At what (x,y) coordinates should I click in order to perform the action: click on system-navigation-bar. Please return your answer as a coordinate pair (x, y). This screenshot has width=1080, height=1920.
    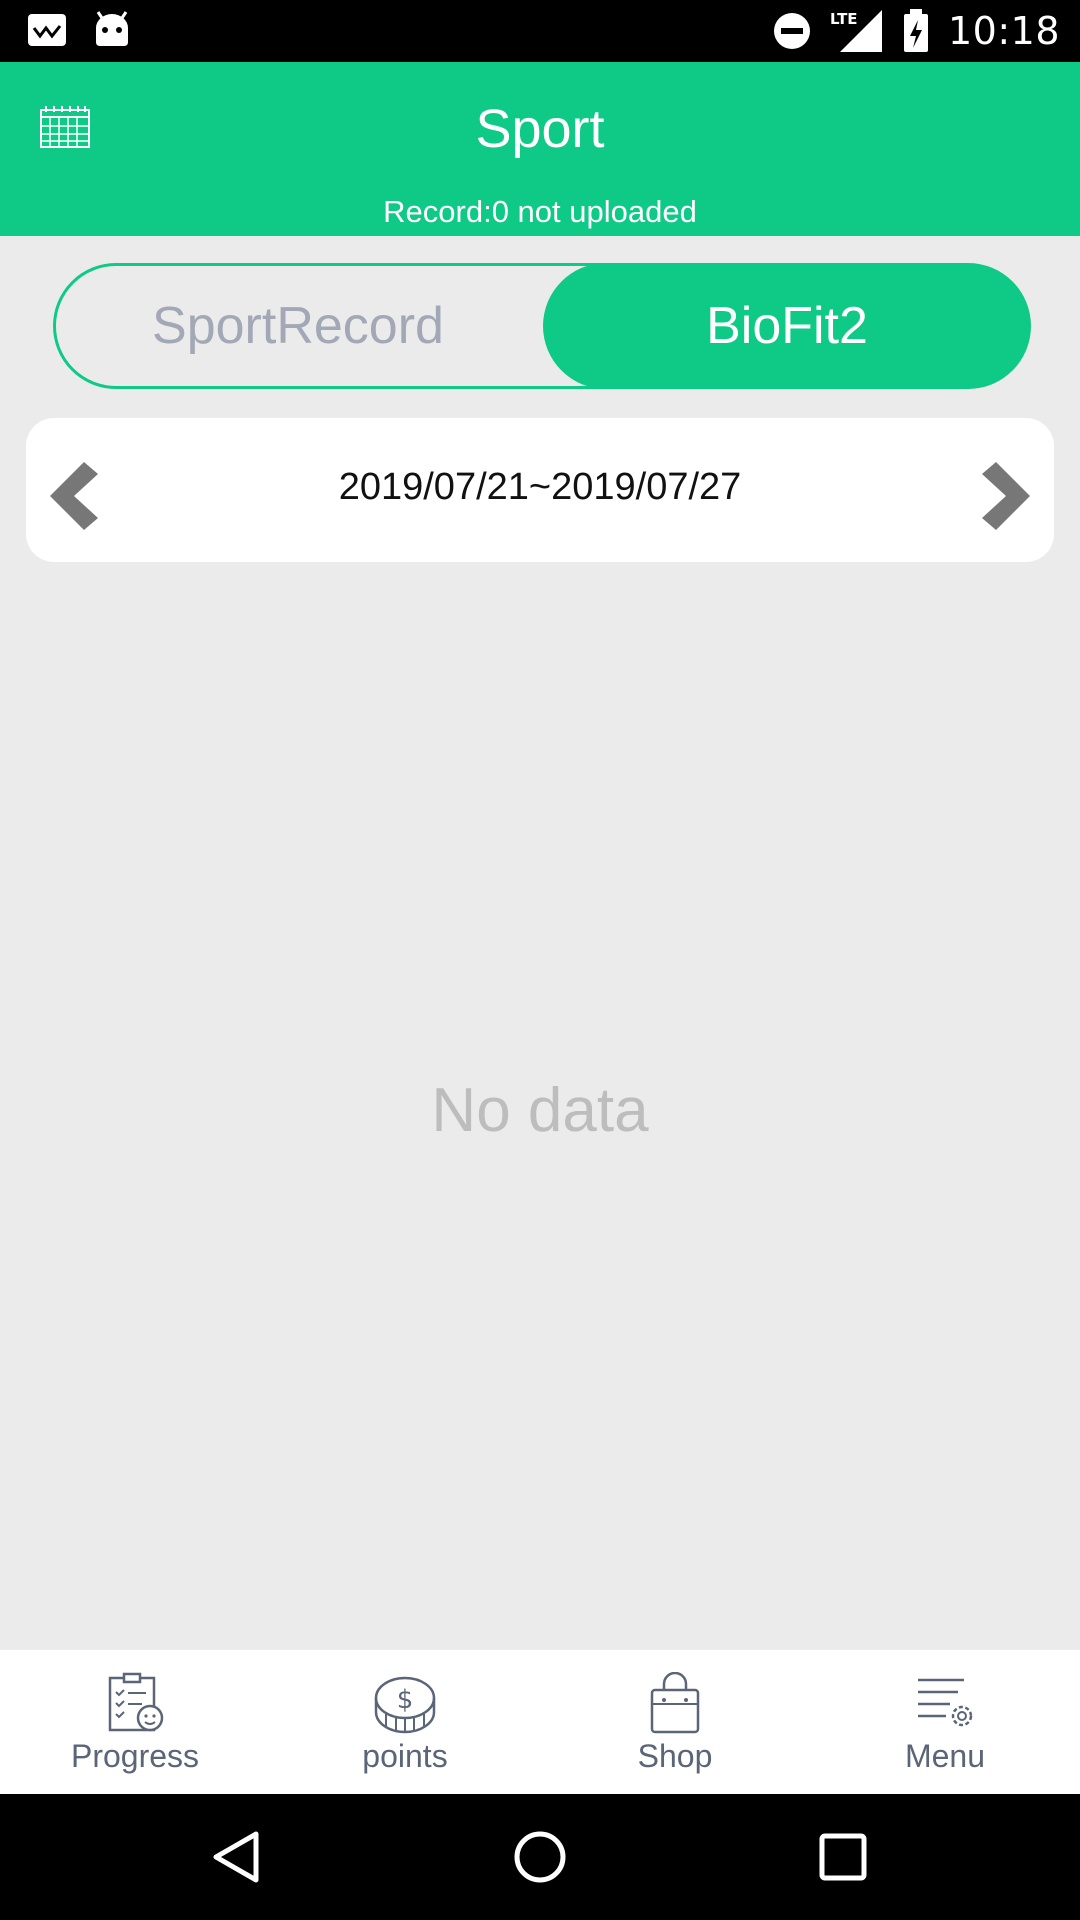
    Looking at the image, I should click on (540, 1857).